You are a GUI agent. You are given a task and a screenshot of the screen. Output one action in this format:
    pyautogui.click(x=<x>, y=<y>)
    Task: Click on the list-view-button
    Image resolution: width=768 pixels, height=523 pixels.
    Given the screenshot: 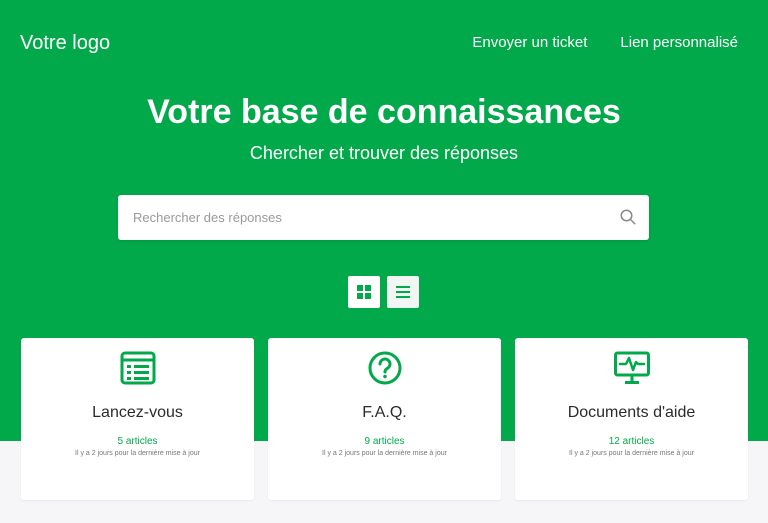 What is the action you would take?
    pyautogui.click(x=403, y=292)
    